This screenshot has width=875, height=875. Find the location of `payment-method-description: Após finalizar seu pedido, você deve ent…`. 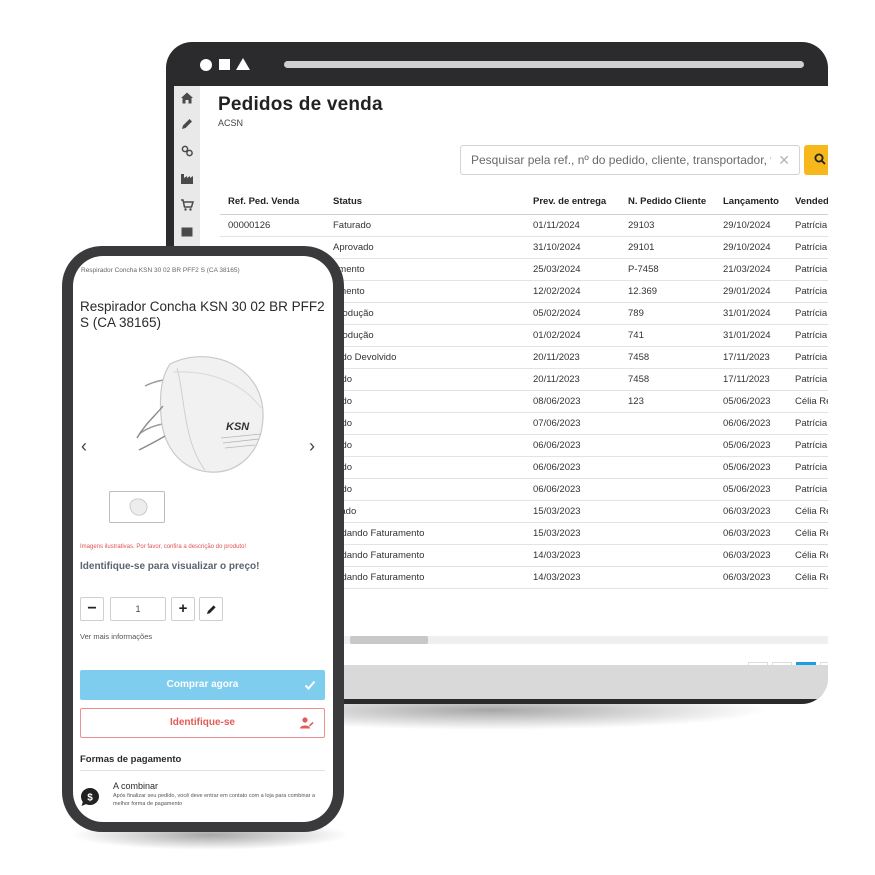

payment-method-description: Após finalizar seu pedido, você deve ent… is located at coordinates (214, 800).